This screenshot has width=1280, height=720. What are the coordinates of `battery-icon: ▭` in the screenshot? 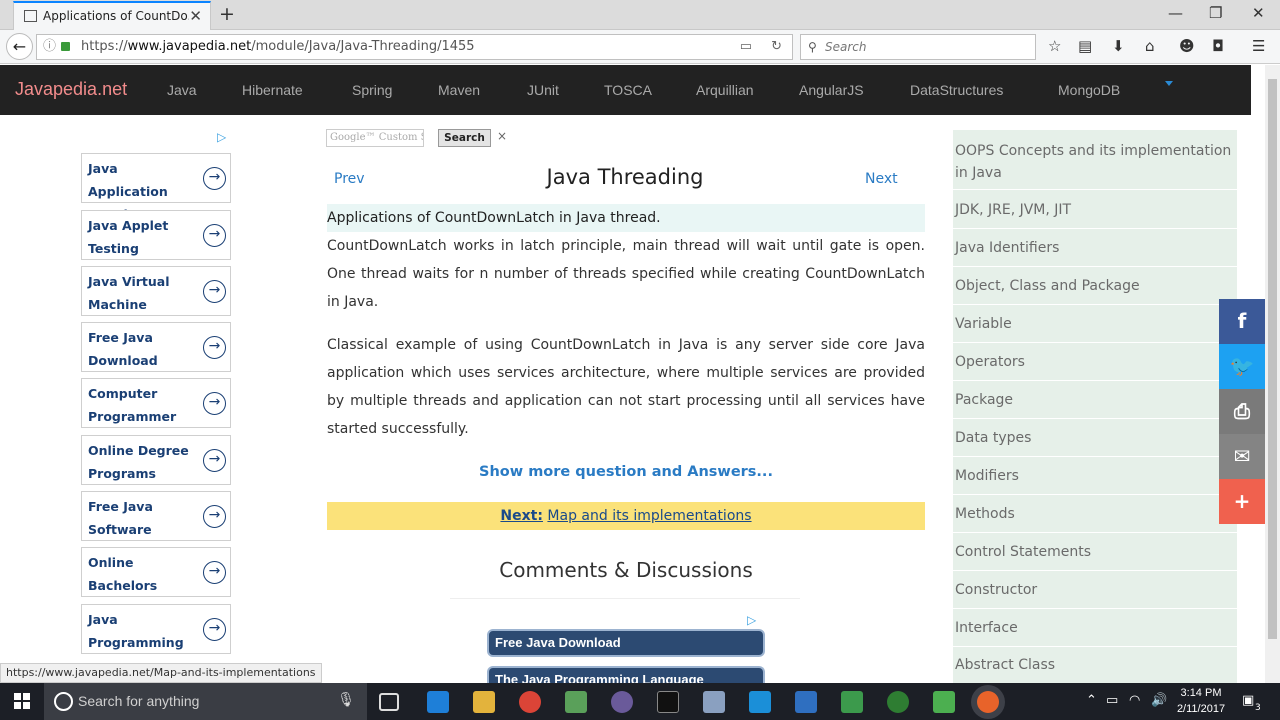 It's located at (1112, 700).